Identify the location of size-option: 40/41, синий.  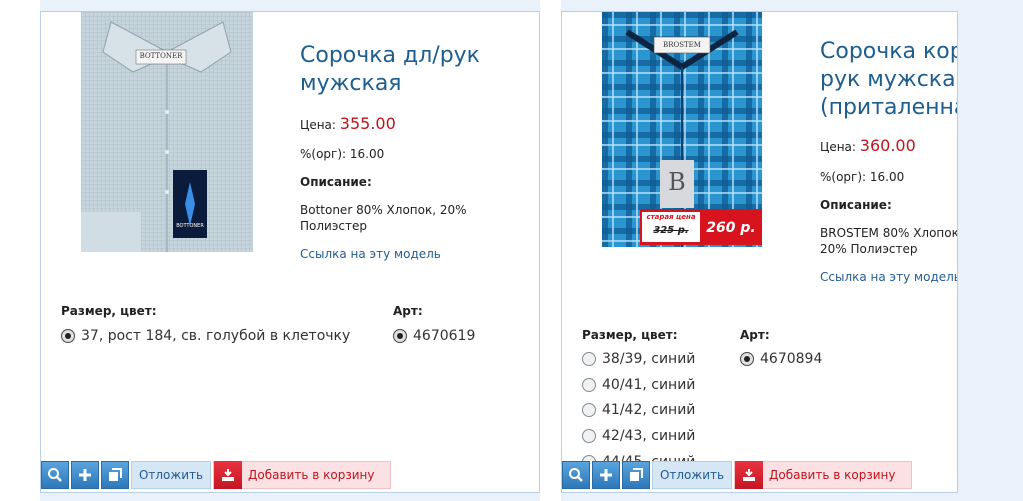
(638, 385).